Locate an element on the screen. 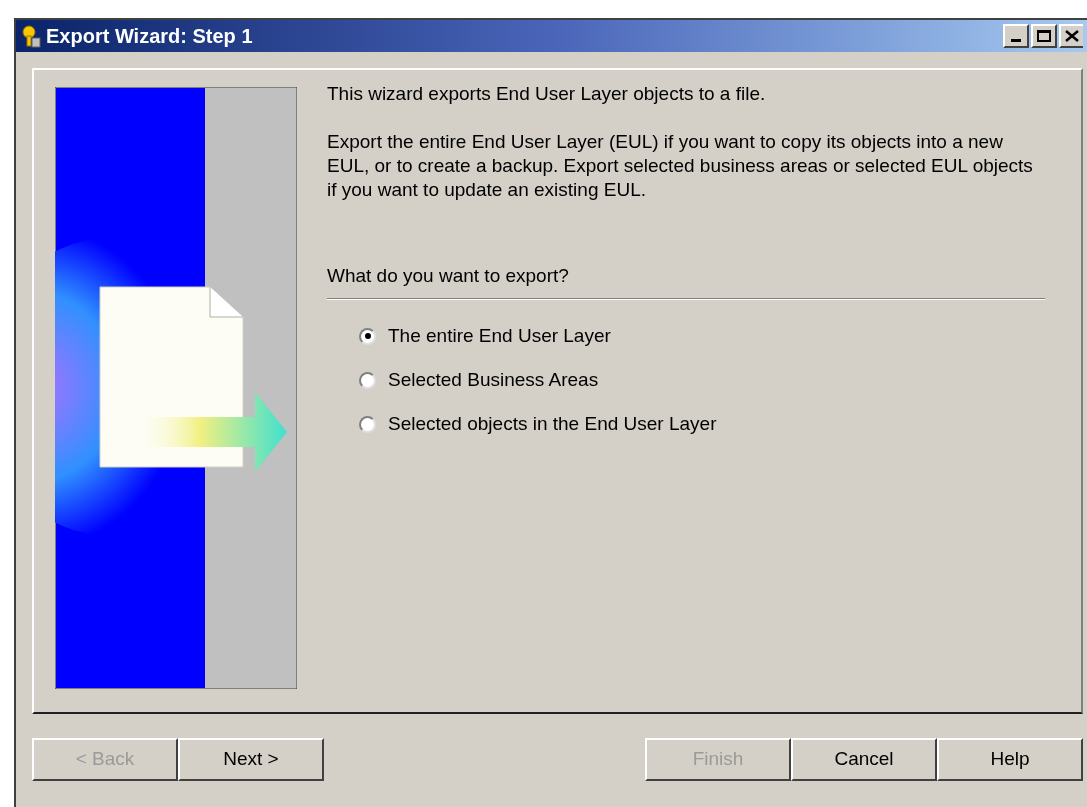 The height and width of the screenshot is (807, 1087). close-icon is located at coordinates (1072, 36).